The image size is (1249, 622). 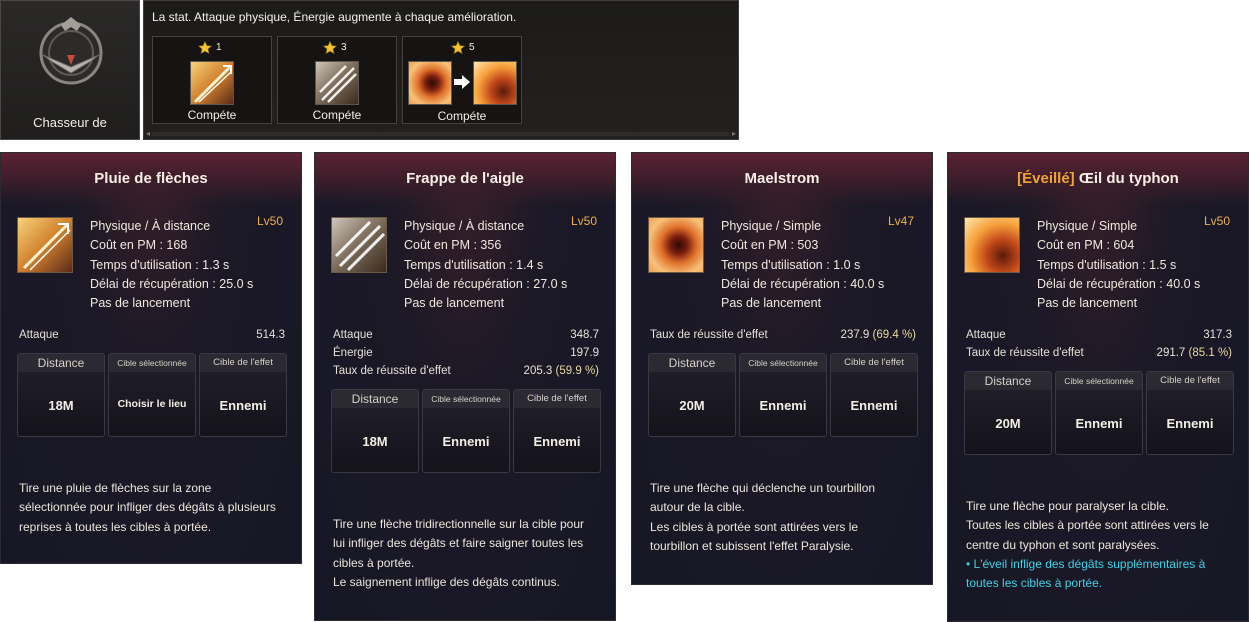 What do you see at coordinates (577, 371) in the screenshot?
I see `stat-percent: (59.9 %)` at bounding box center [577, 371].